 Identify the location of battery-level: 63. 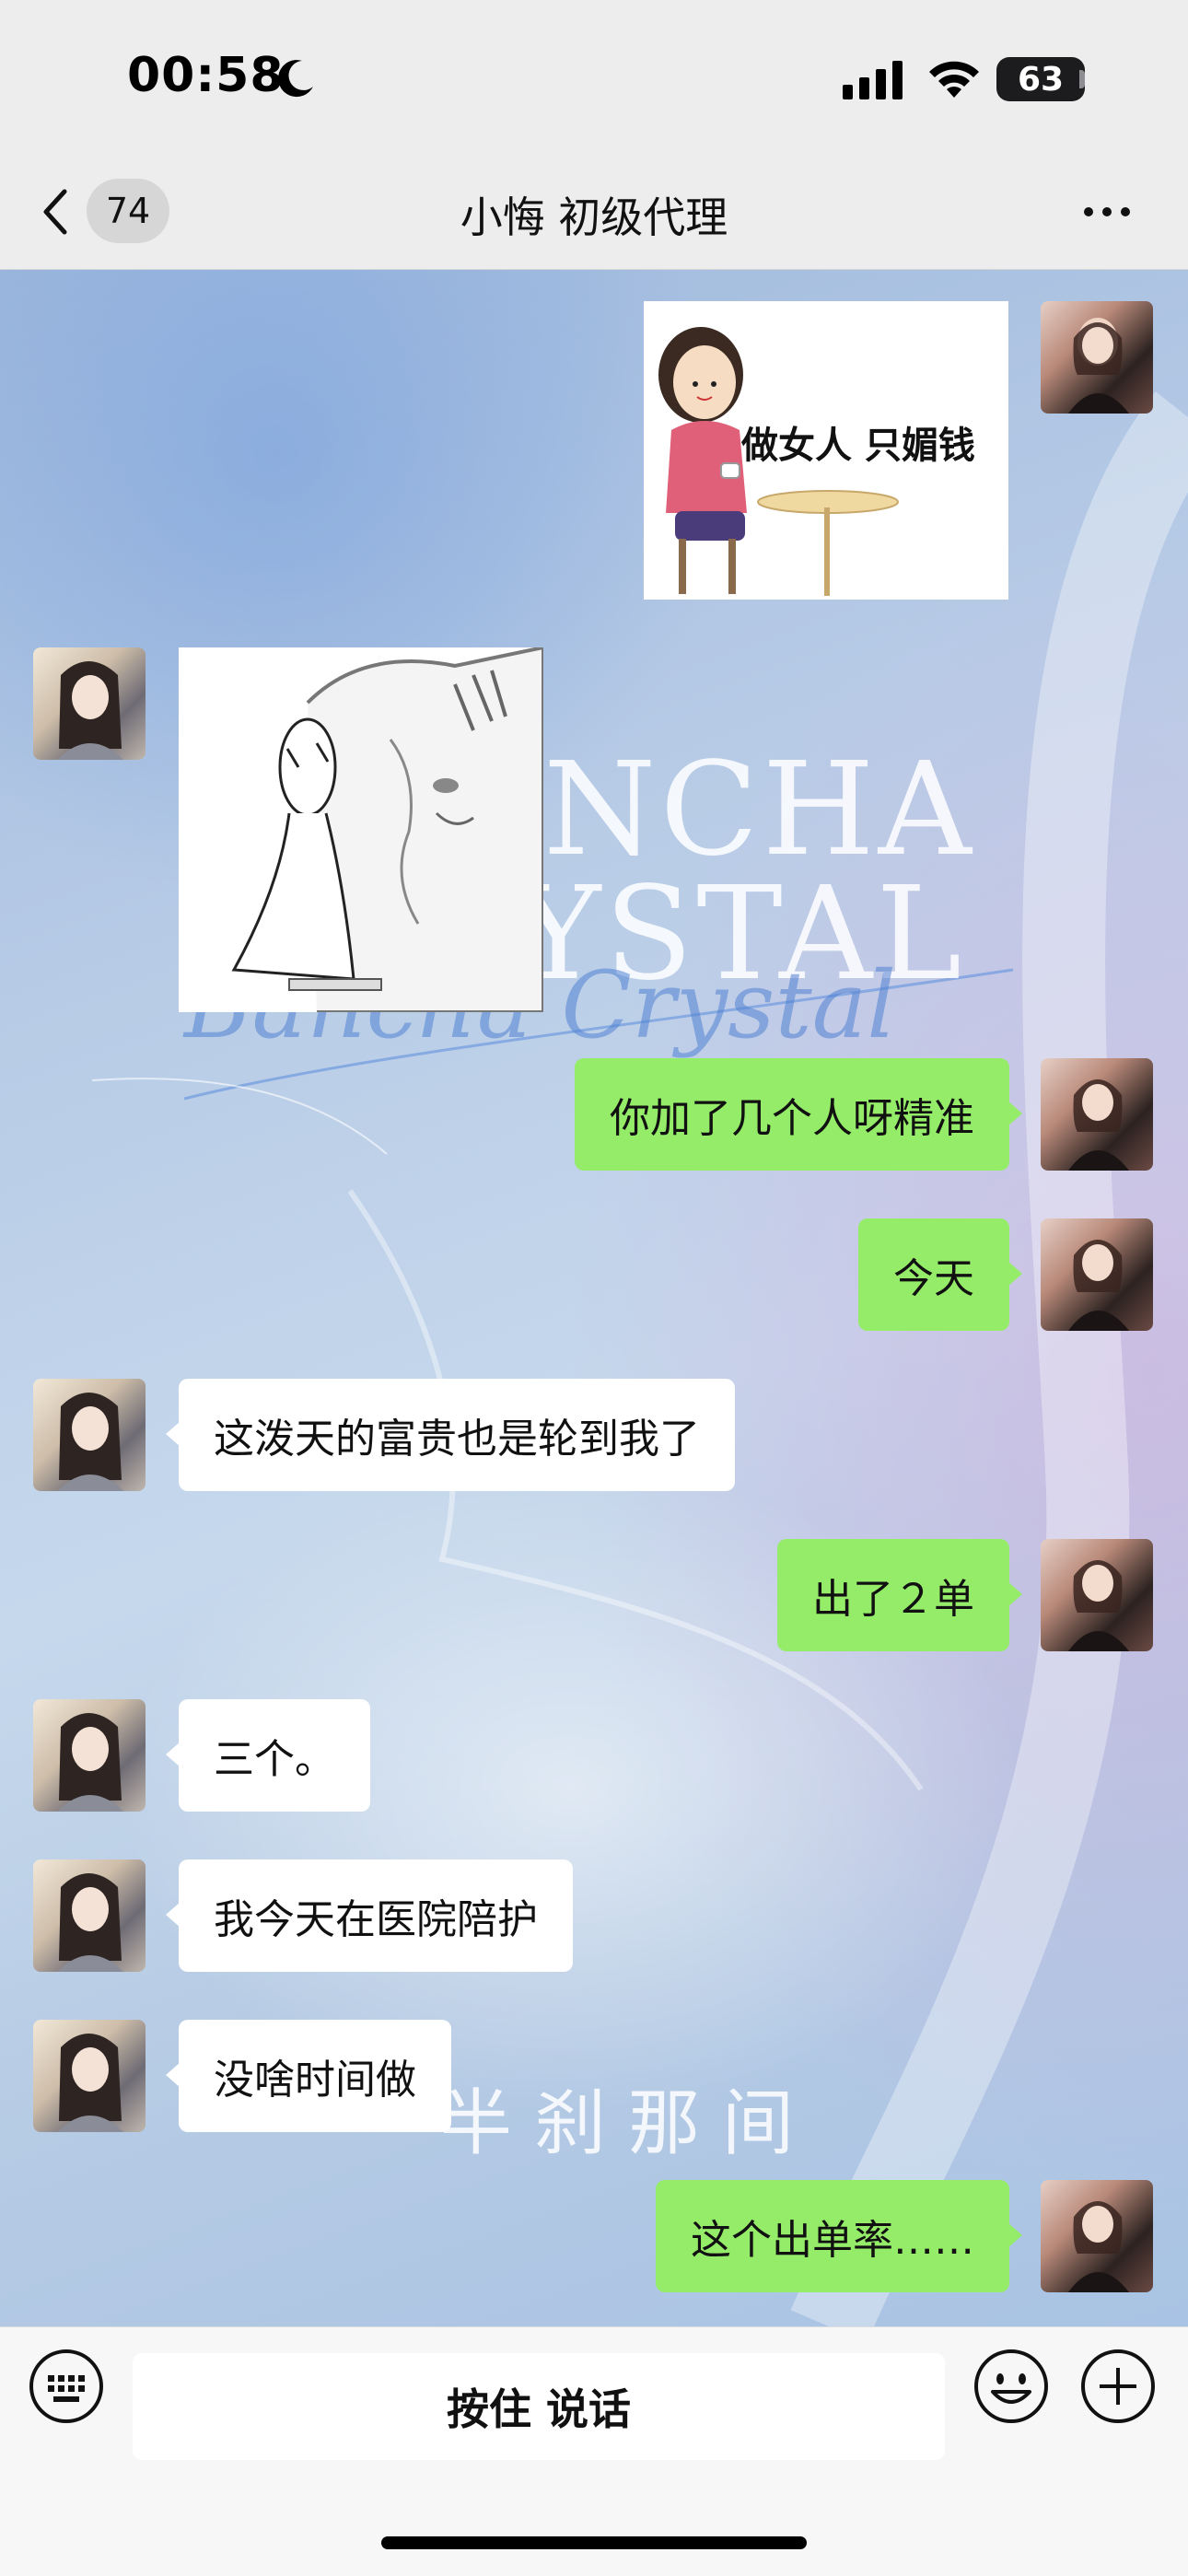
(1041, 79).